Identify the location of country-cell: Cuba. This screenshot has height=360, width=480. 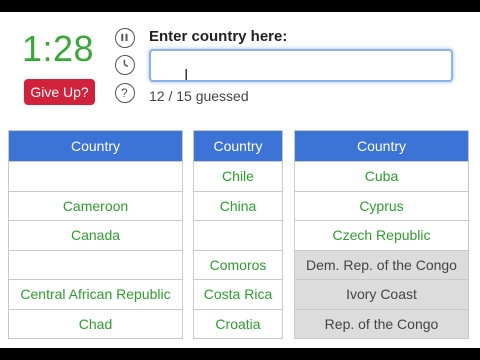
(381, 176).